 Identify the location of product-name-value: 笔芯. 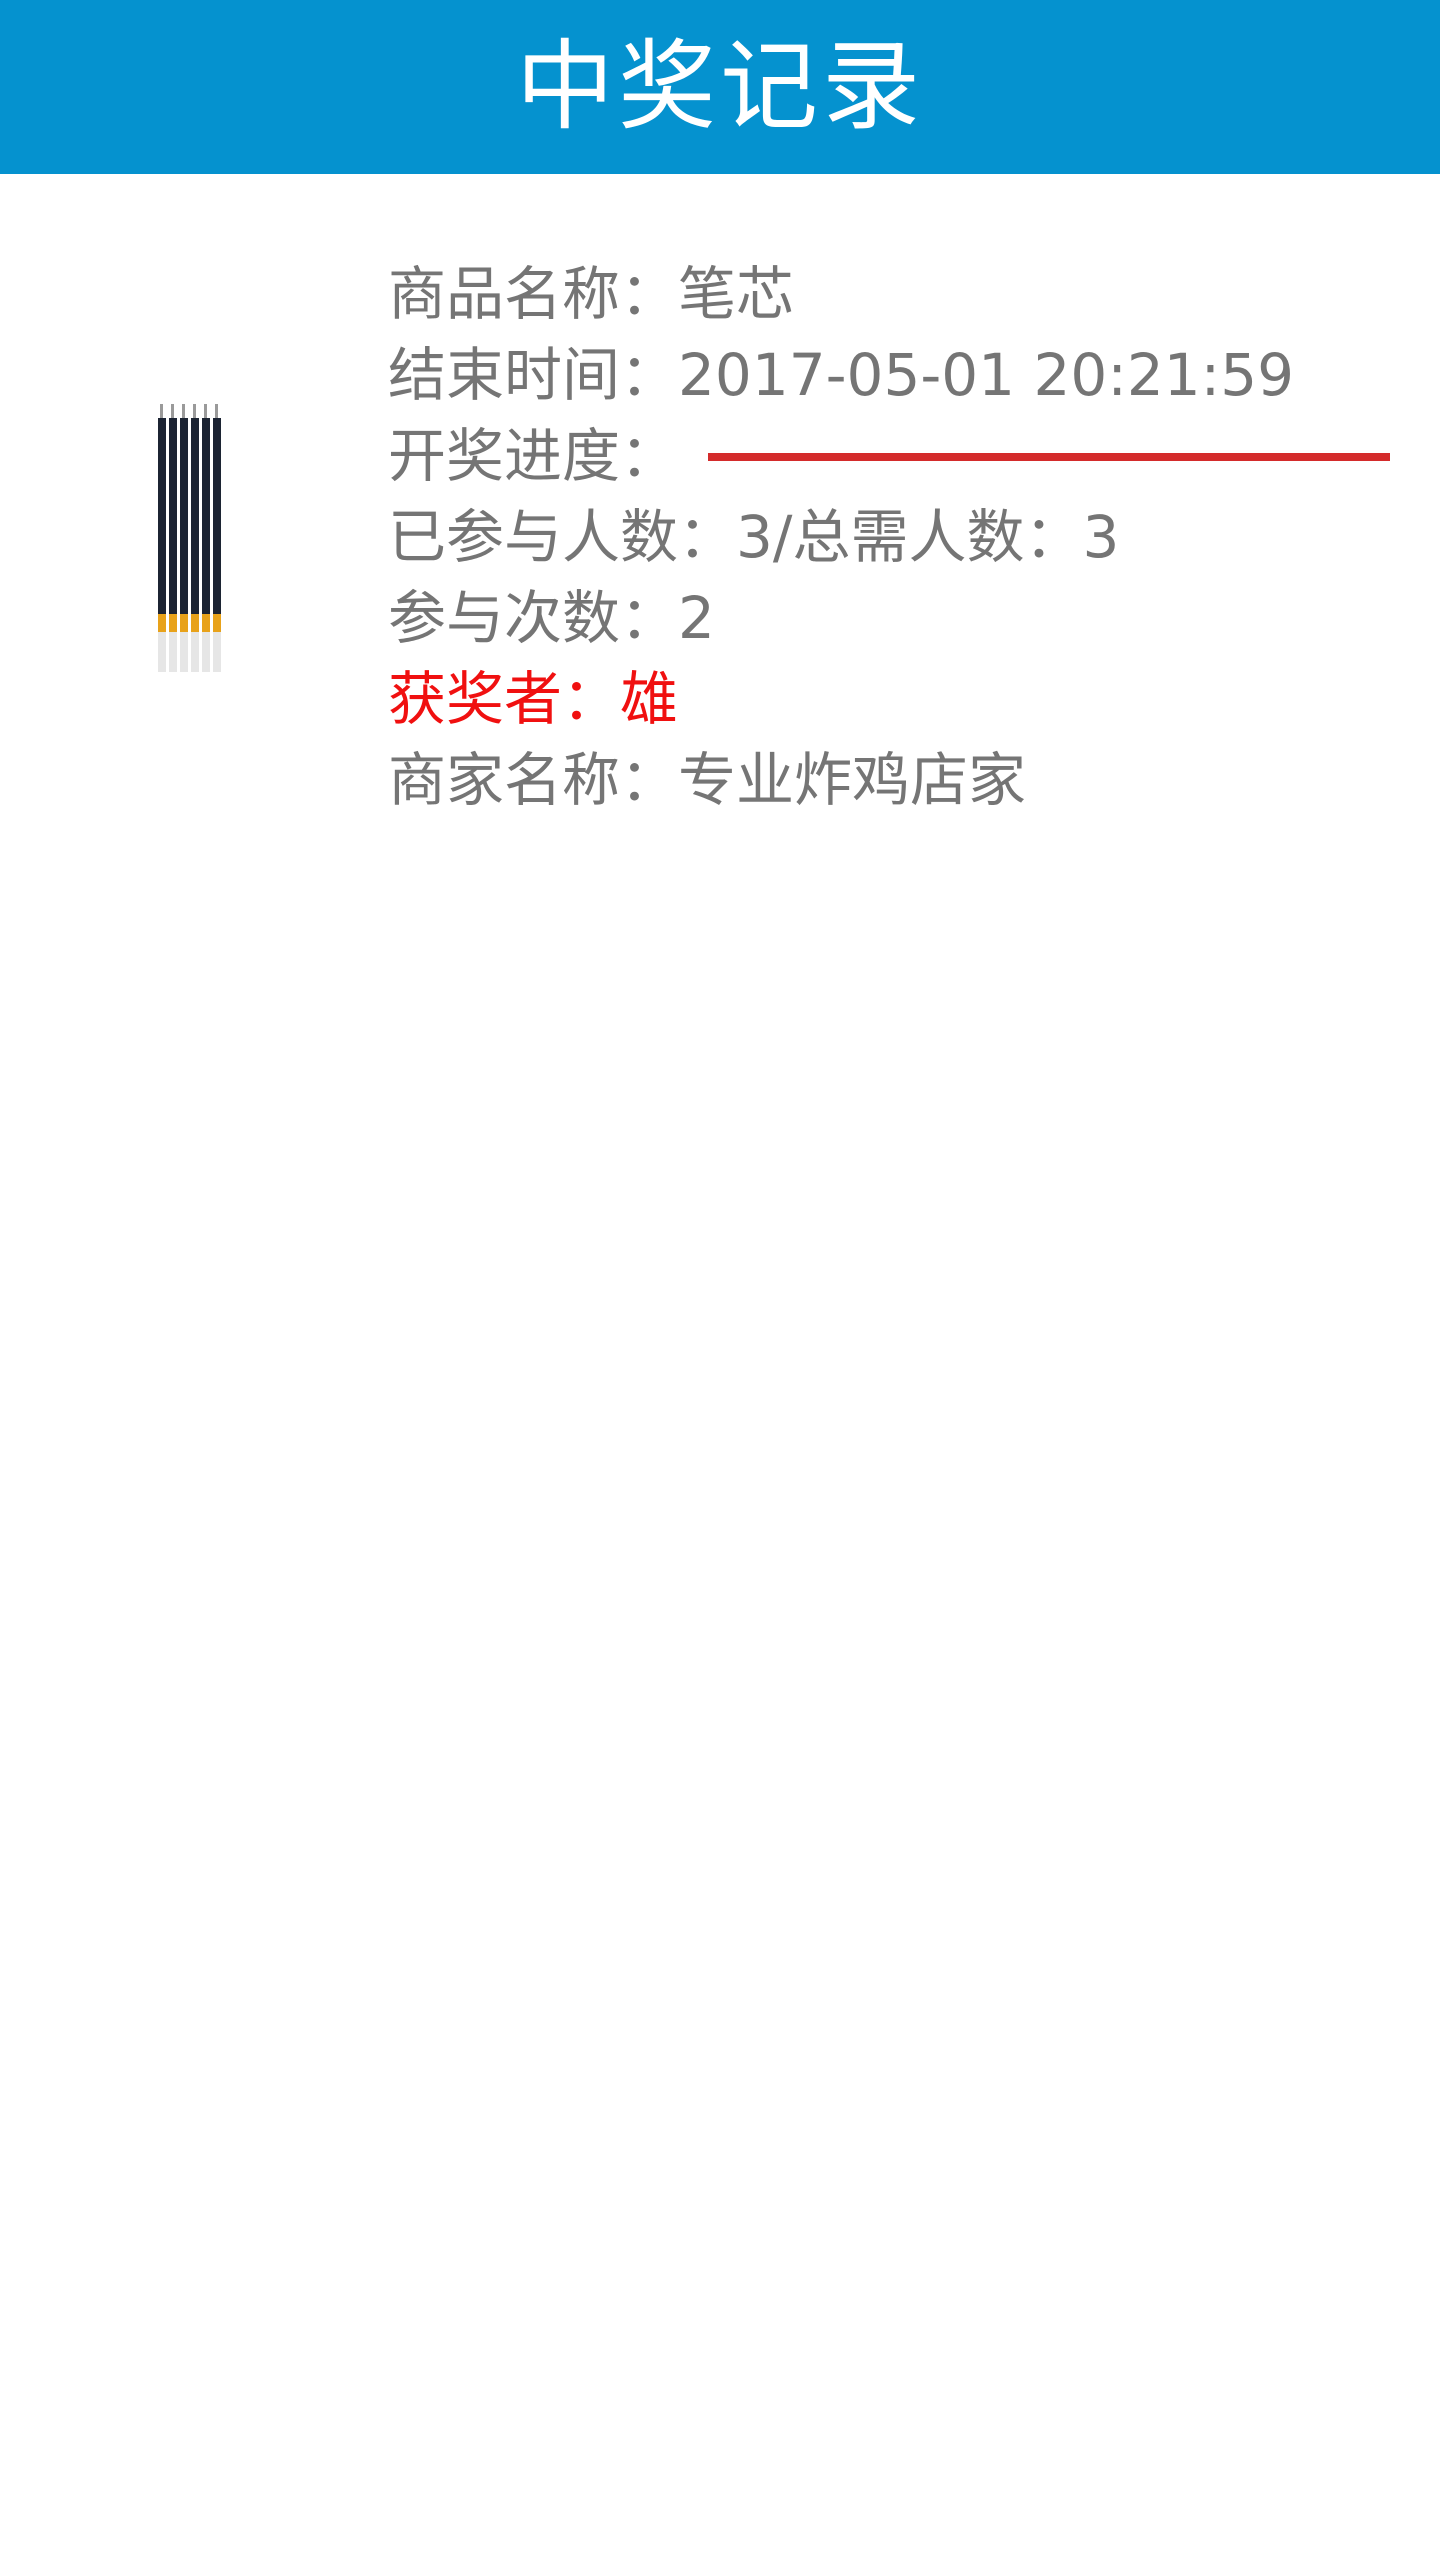
(736, 294).